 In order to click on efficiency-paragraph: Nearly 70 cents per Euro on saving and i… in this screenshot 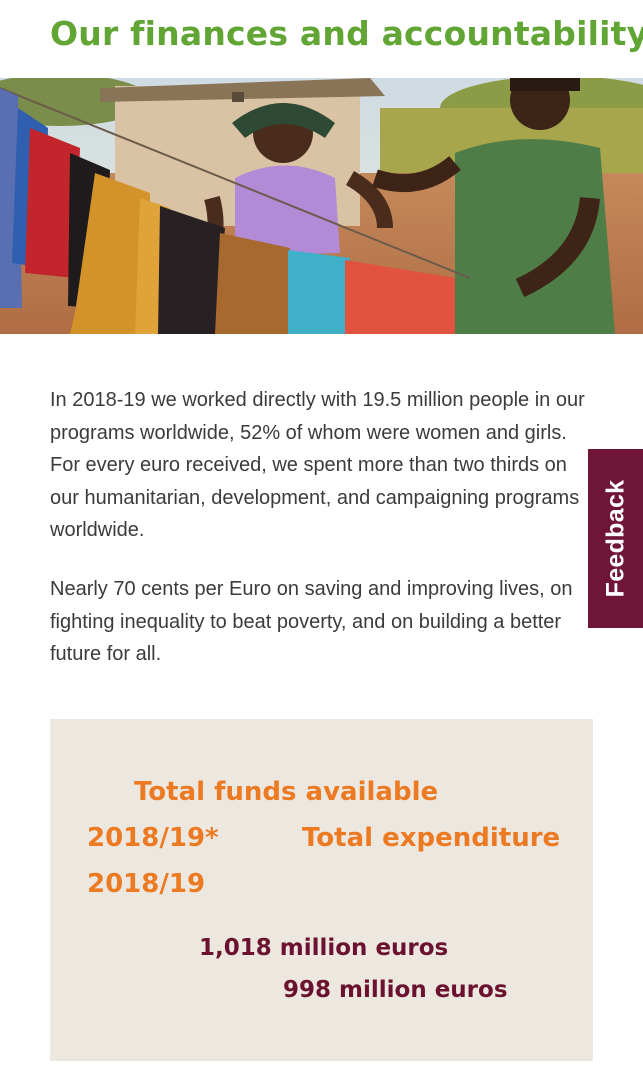, I will do `click(311, 621)`.